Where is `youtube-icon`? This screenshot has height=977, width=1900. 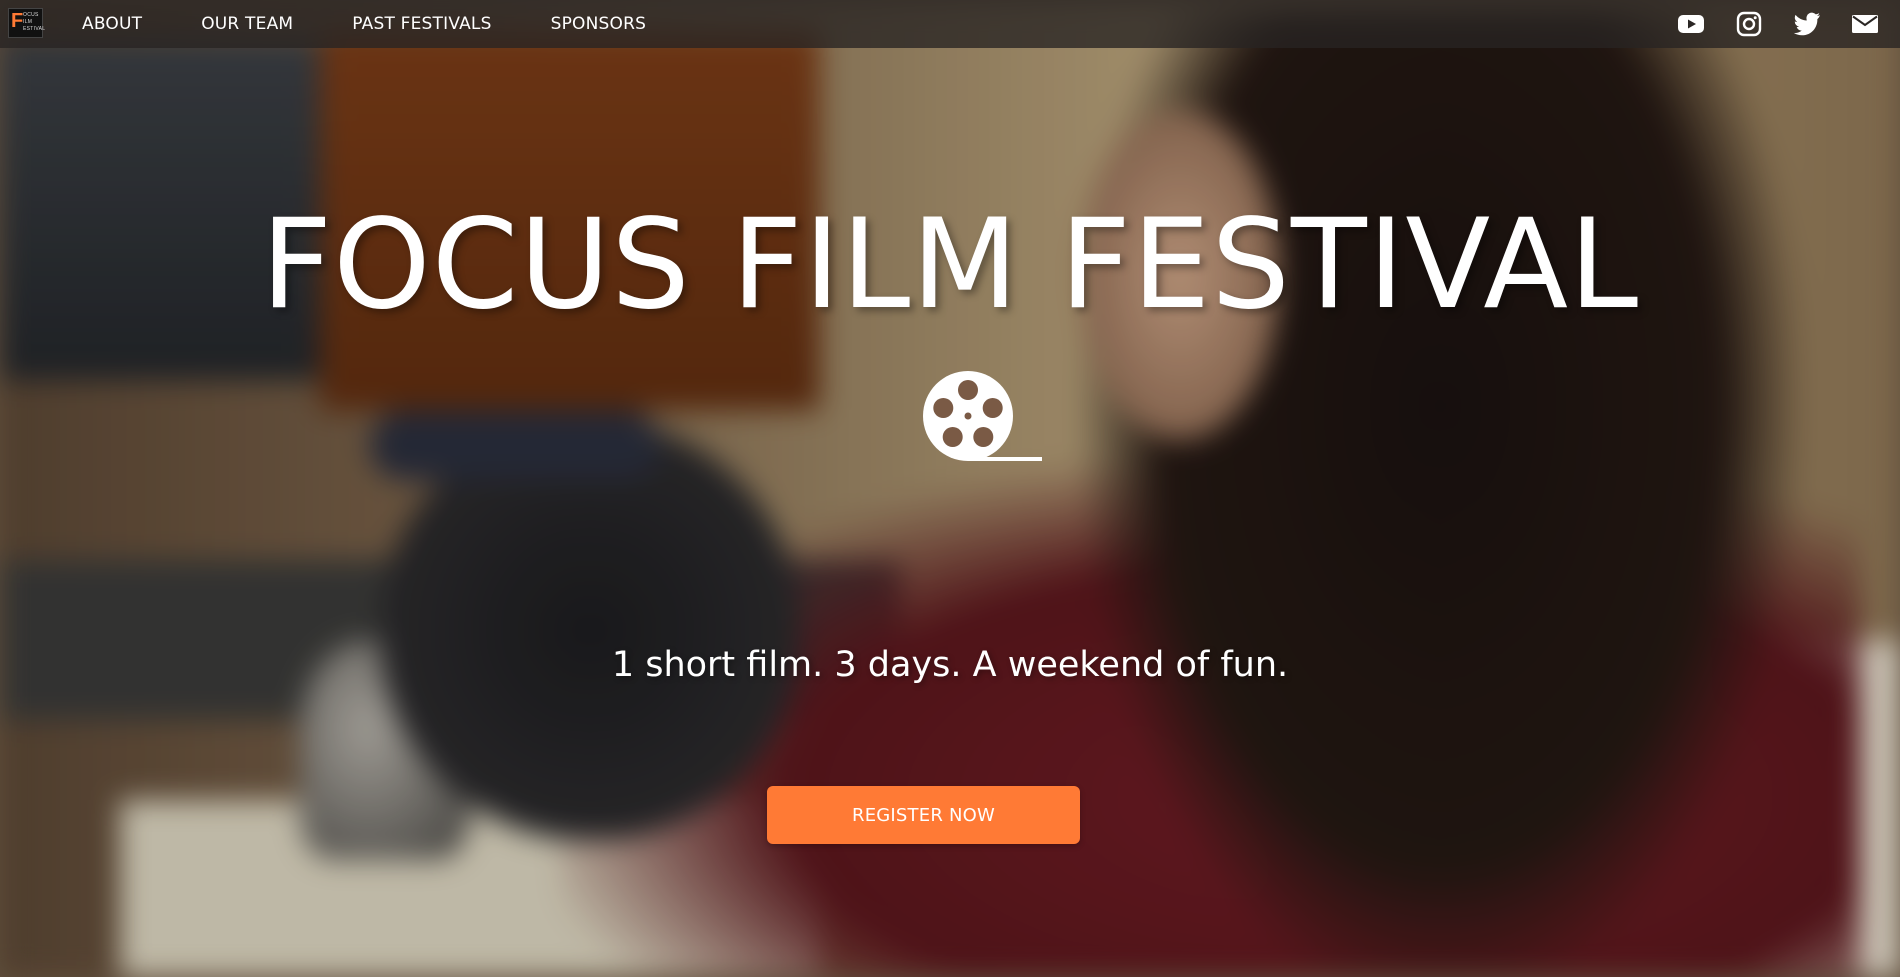 youtube-icon is located at coordinates (1691, 24).